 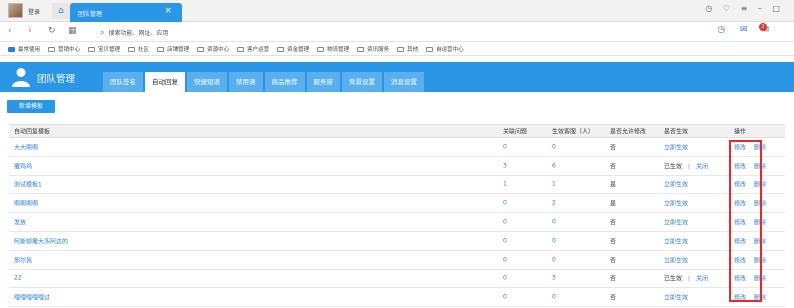 I want to click on header-name: 自动回复模板, so click(x=32, y=132).